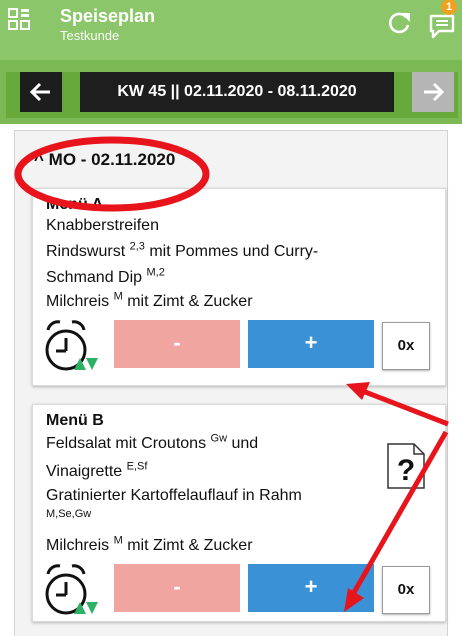  I want to click on prev-week-button, so click(41, 92).